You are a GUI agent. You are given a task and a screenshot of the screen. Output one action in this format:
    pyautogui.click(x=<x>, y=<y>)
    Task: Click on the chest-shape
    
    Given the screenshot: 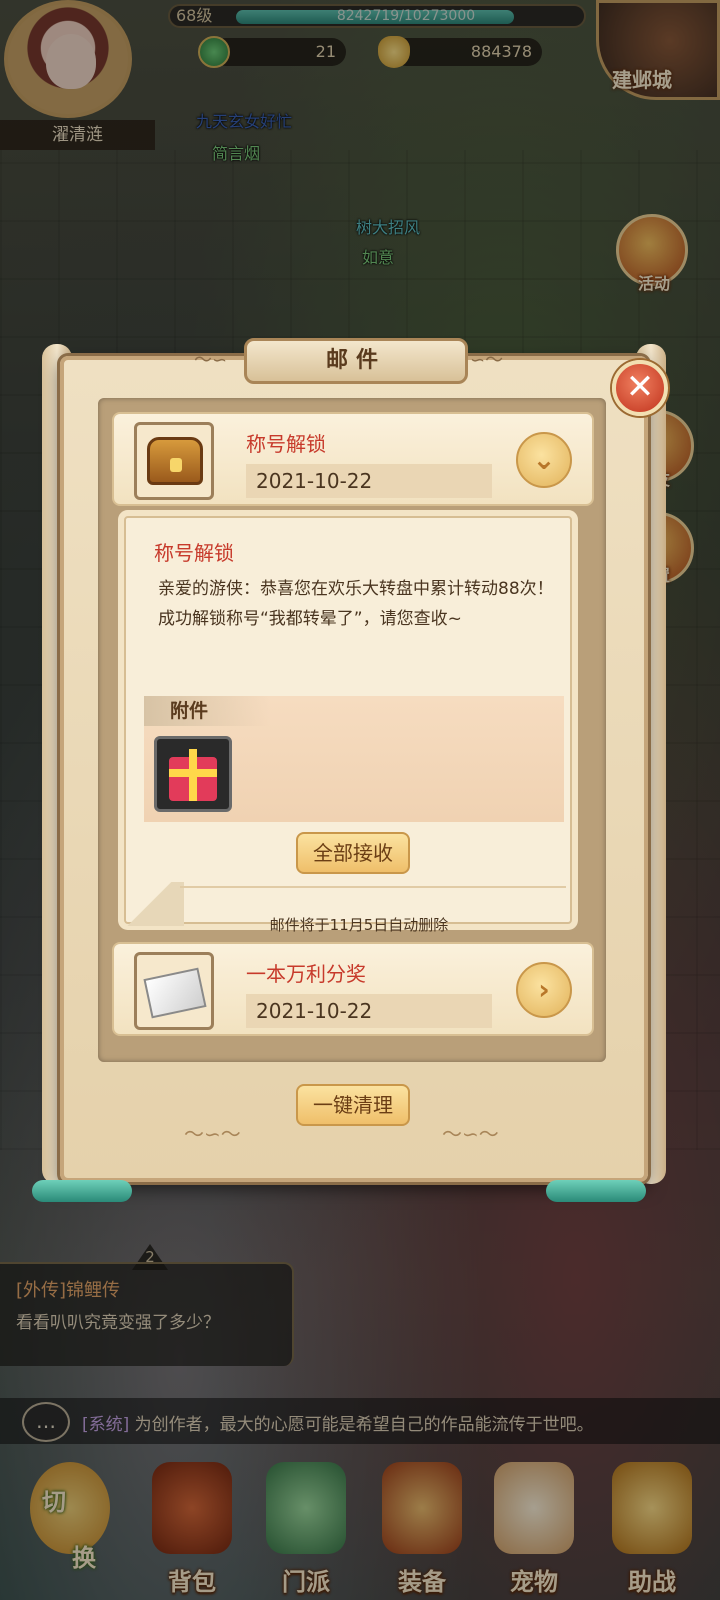 What is the action you would take?
    pyautogui.click(x=175, y=461)
    